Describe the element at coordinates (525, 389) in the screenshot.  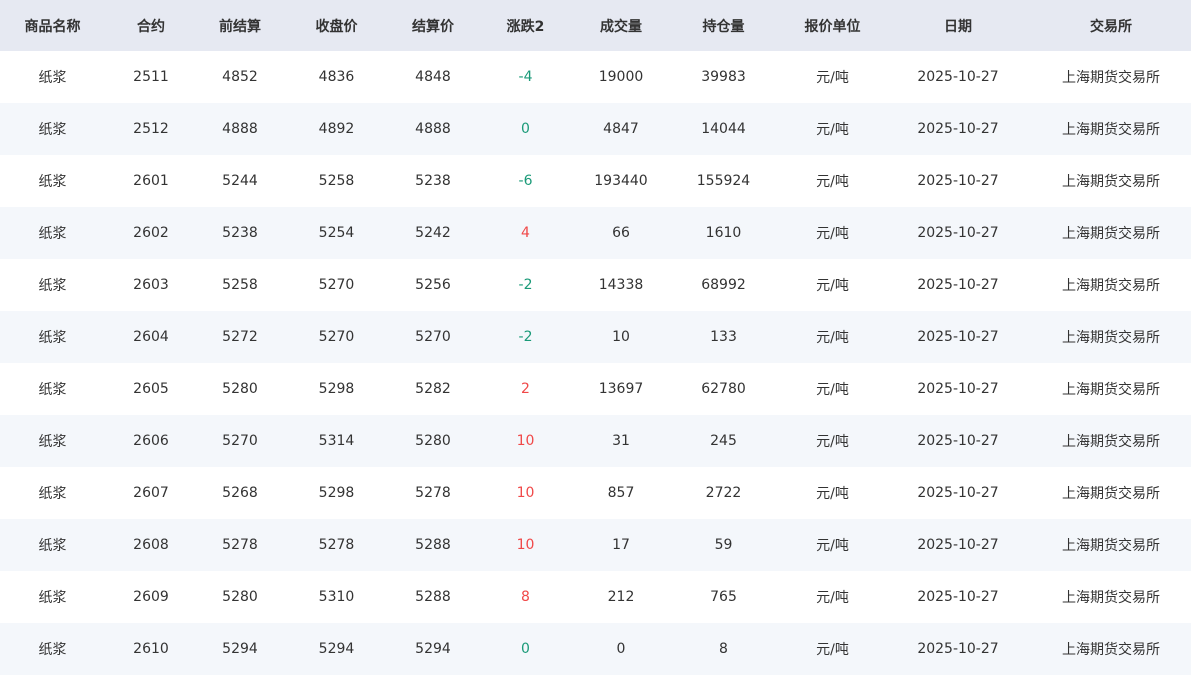
I see `cell-change: 2` at that location.